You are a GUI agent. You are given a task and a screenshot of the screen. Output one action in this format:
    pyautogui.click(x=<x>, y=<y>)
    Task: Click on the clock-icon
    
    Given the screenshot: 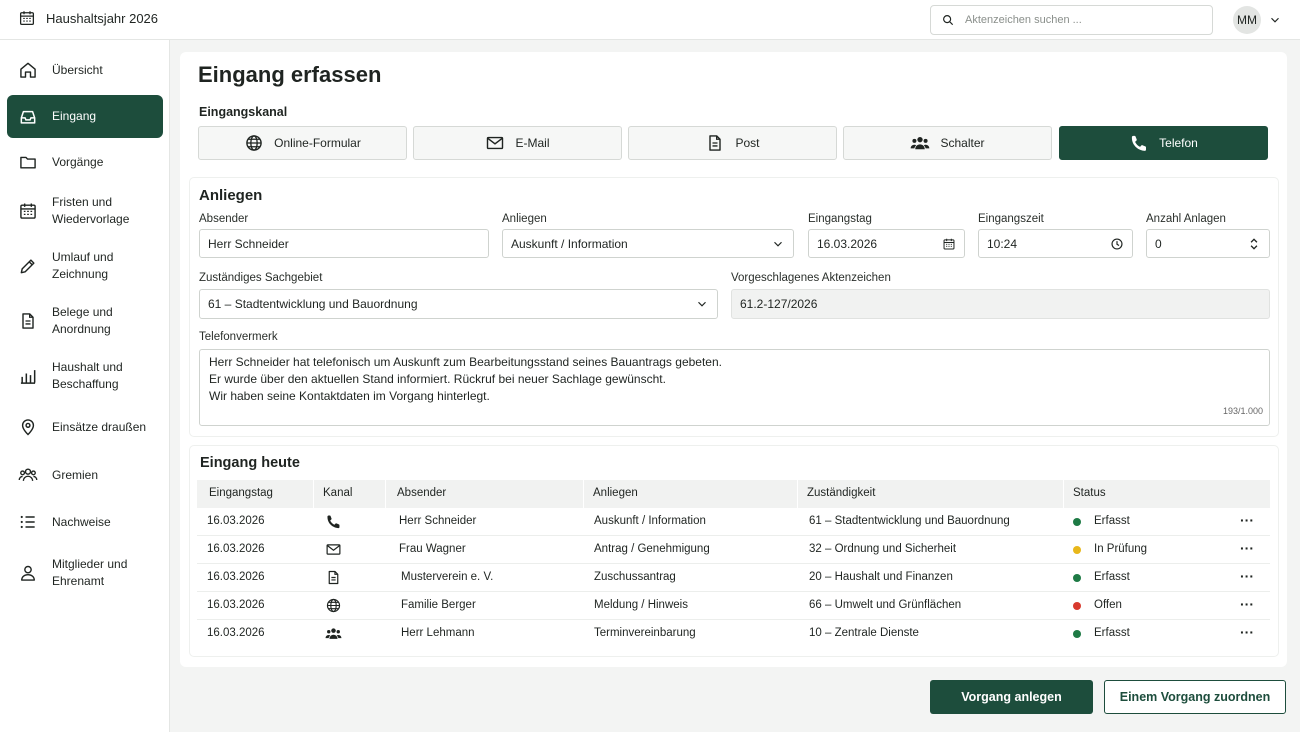 What is the action you would take?
    pyautogui.click(x=1117, y=244)
    